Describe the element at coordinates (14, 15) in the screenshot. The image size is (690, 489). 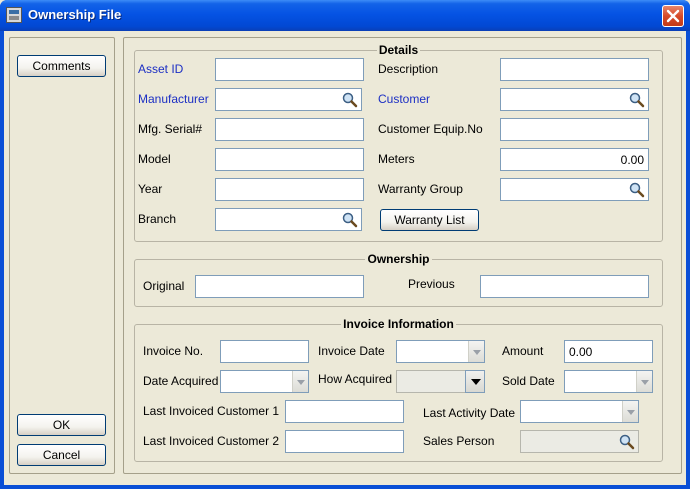
I see `app-icon` at that location.